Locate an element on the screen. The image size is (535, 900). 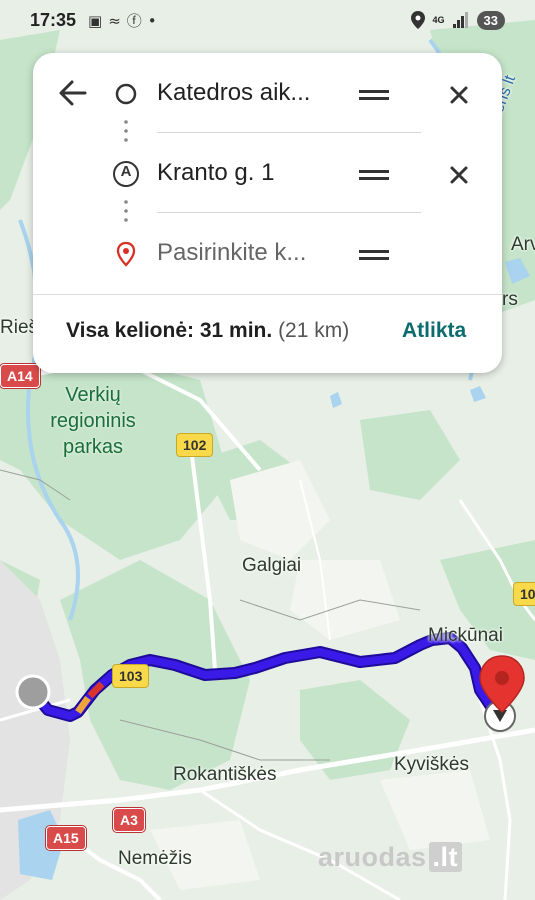
waypoint-row: A Kranto g. 1 is located at coordinates (267, 175).